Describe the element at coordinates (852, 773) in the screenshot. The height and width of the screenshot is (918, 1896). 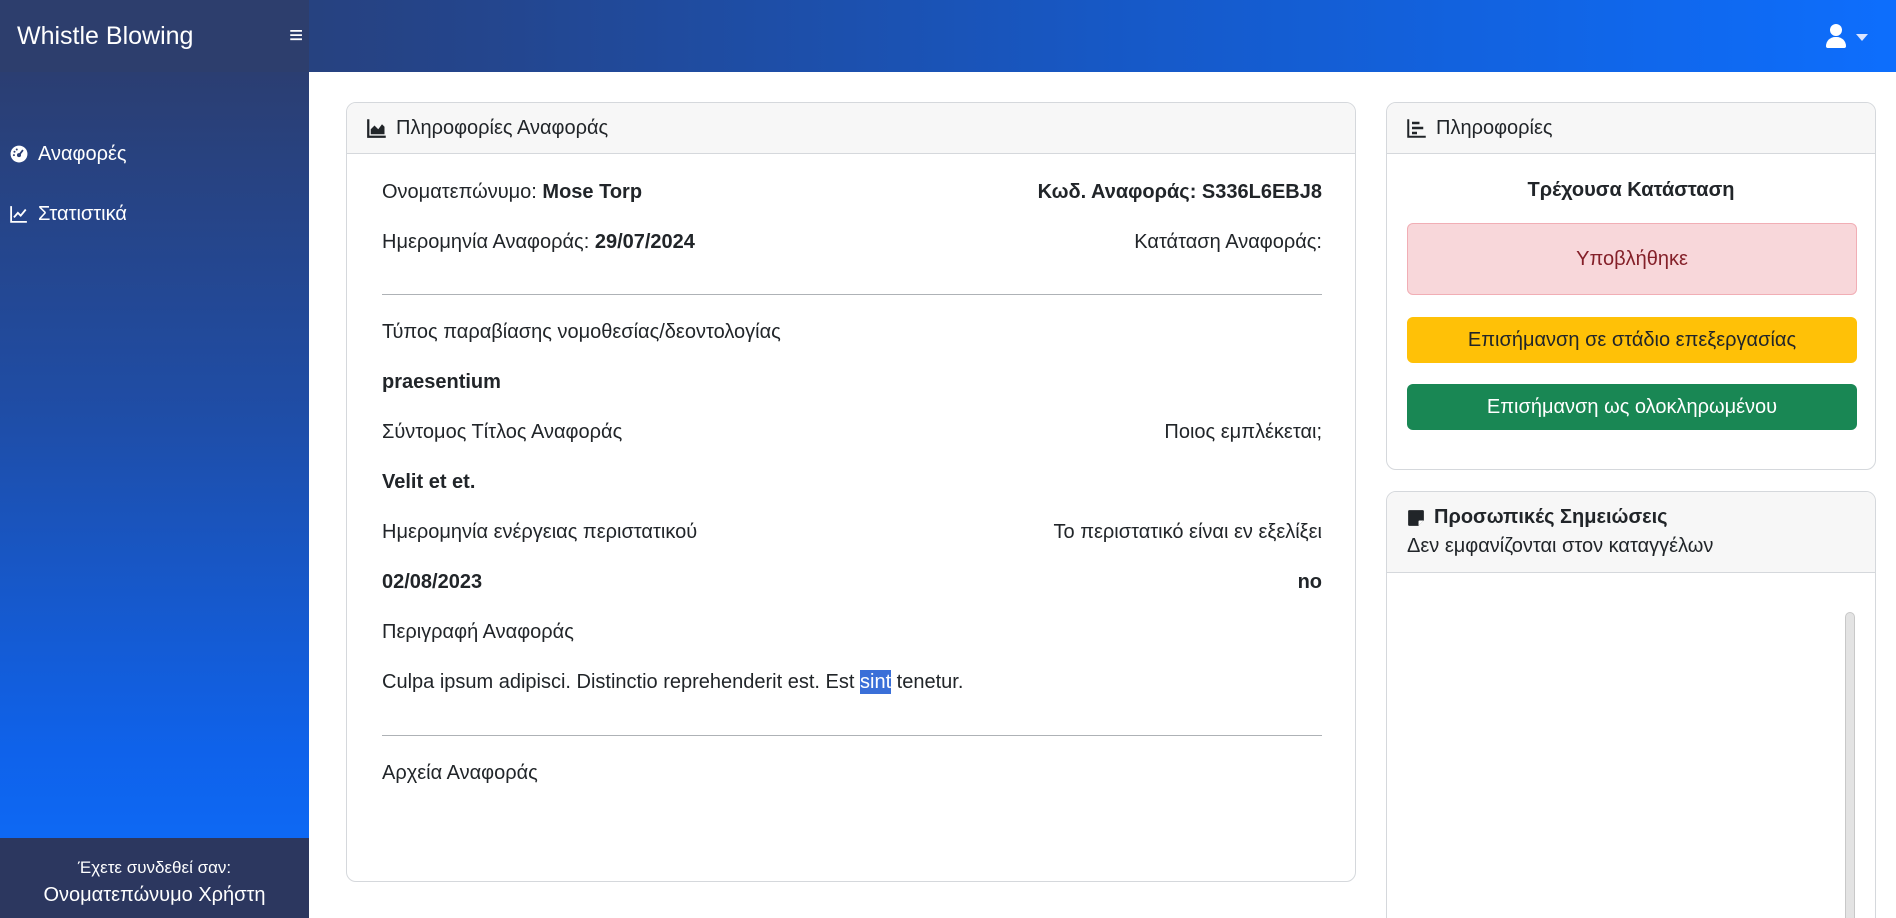
I see `files-label-row: Αρχεία Αναφοράς` at that location.